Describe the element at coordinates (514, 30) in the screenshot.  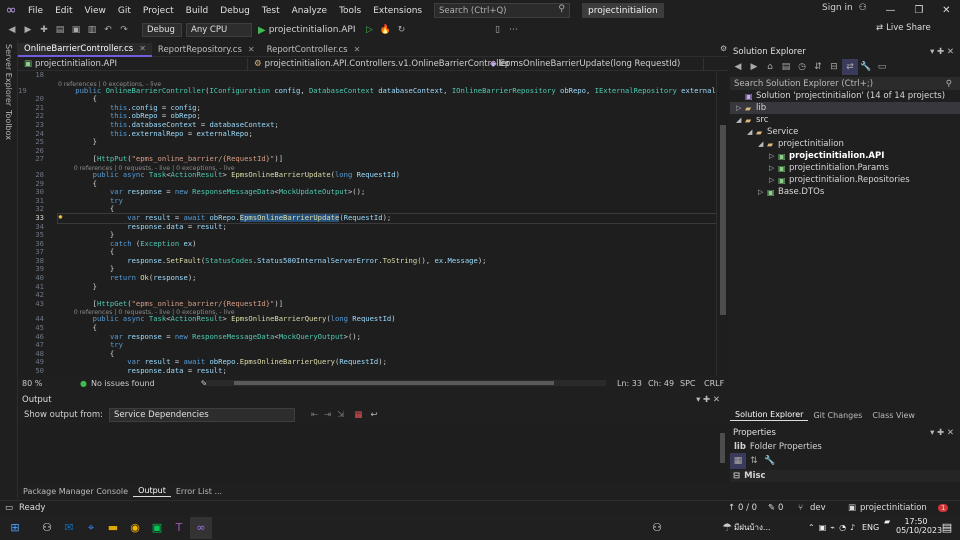
I see `toolbar-overflow-icon: ⋯` at that location.